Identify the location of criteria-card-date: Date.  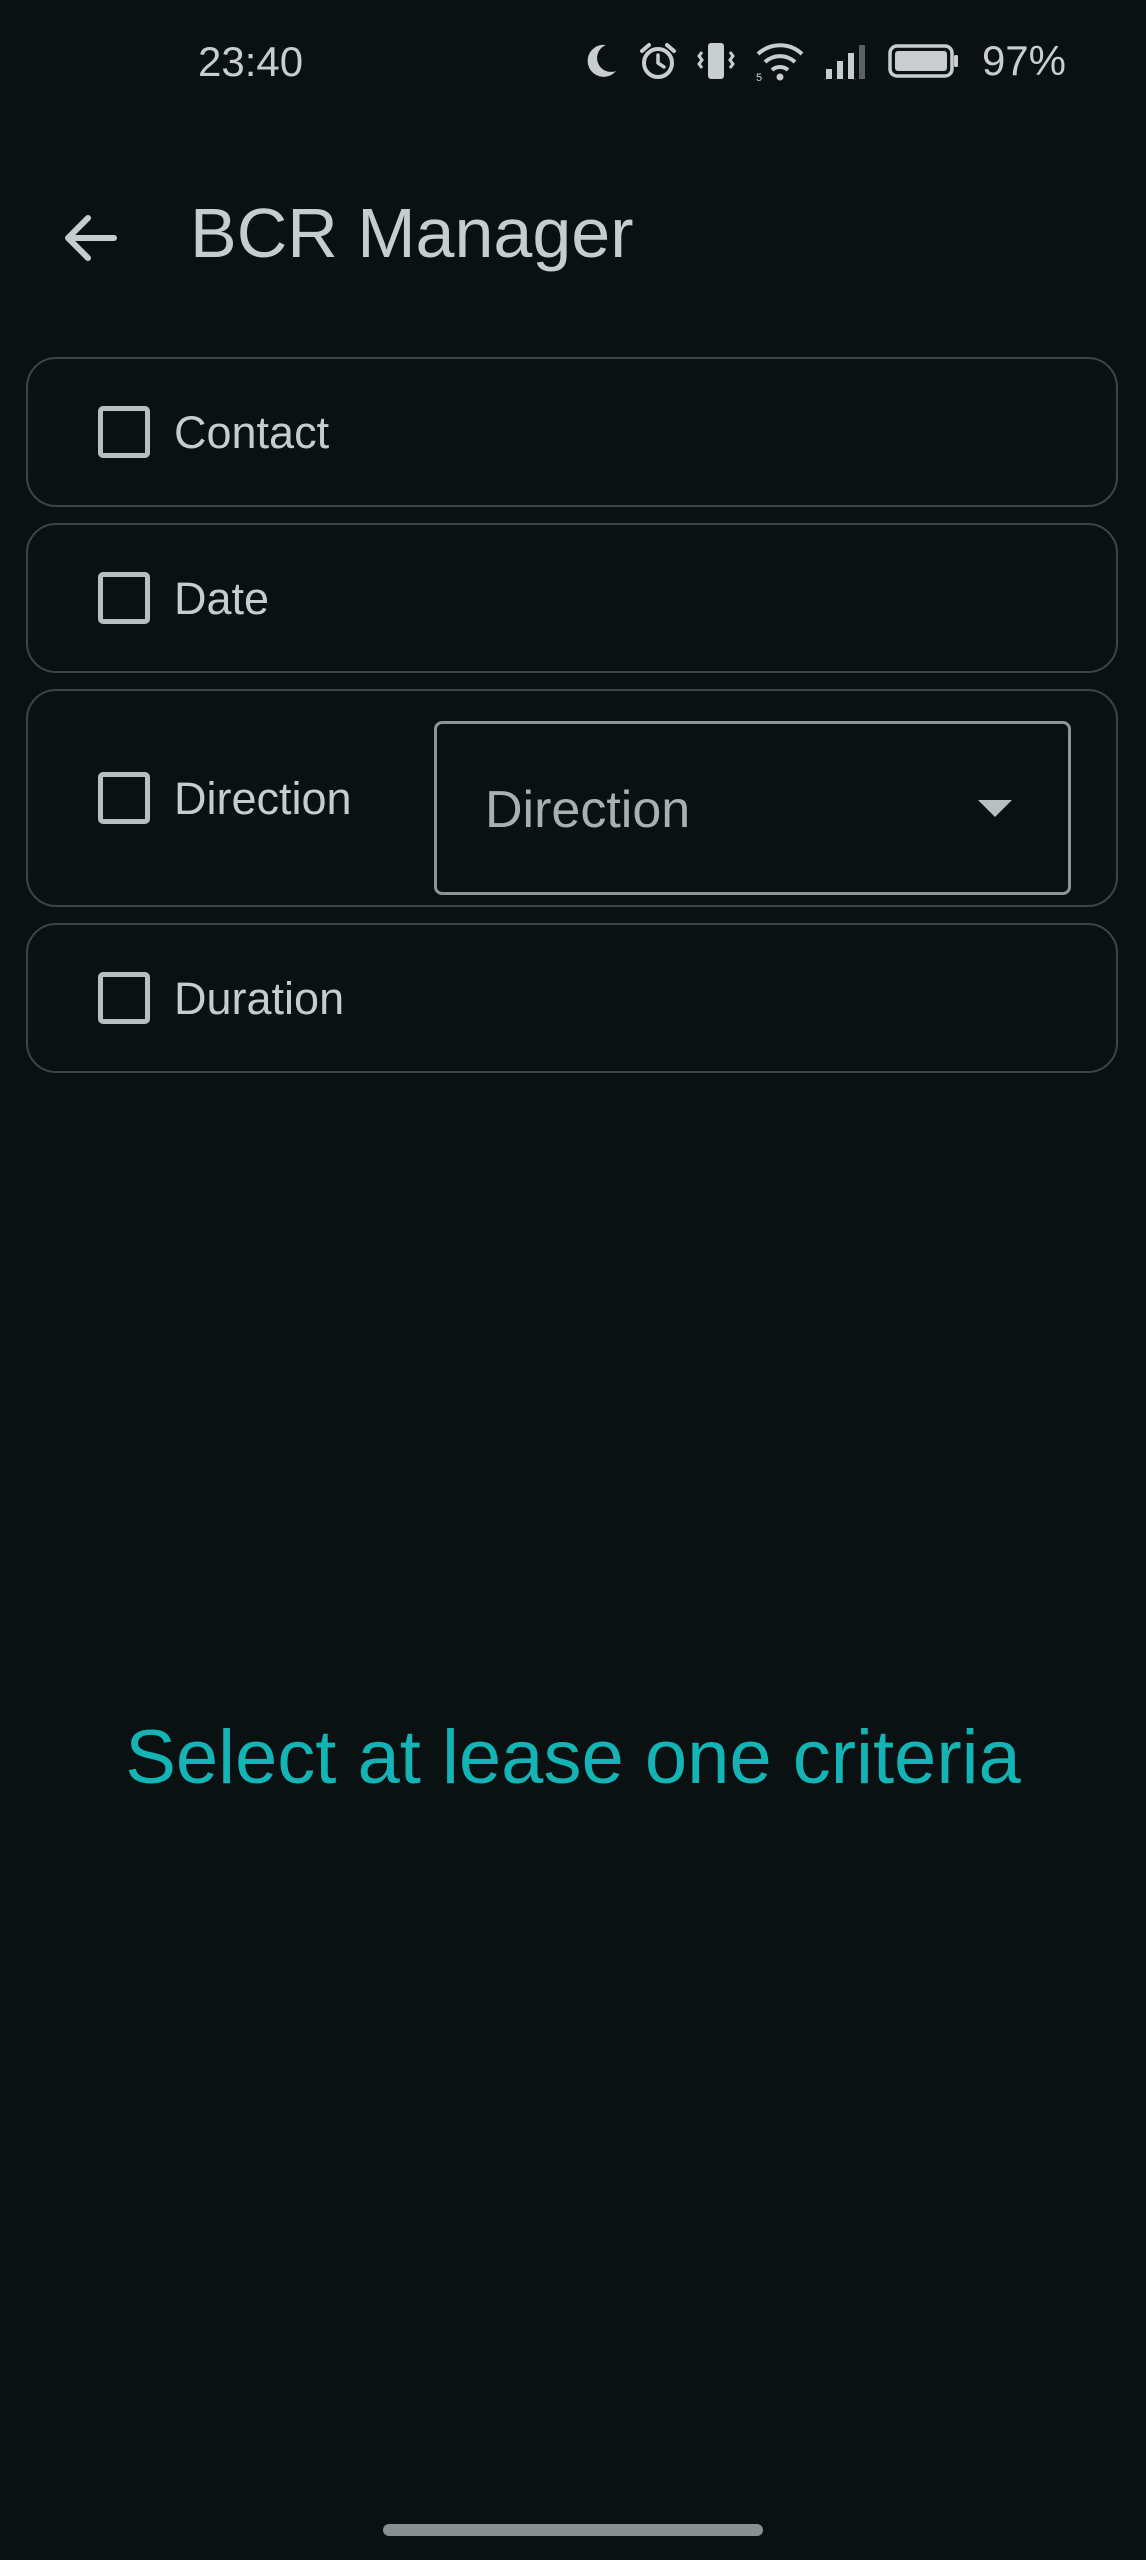
(572, 598).